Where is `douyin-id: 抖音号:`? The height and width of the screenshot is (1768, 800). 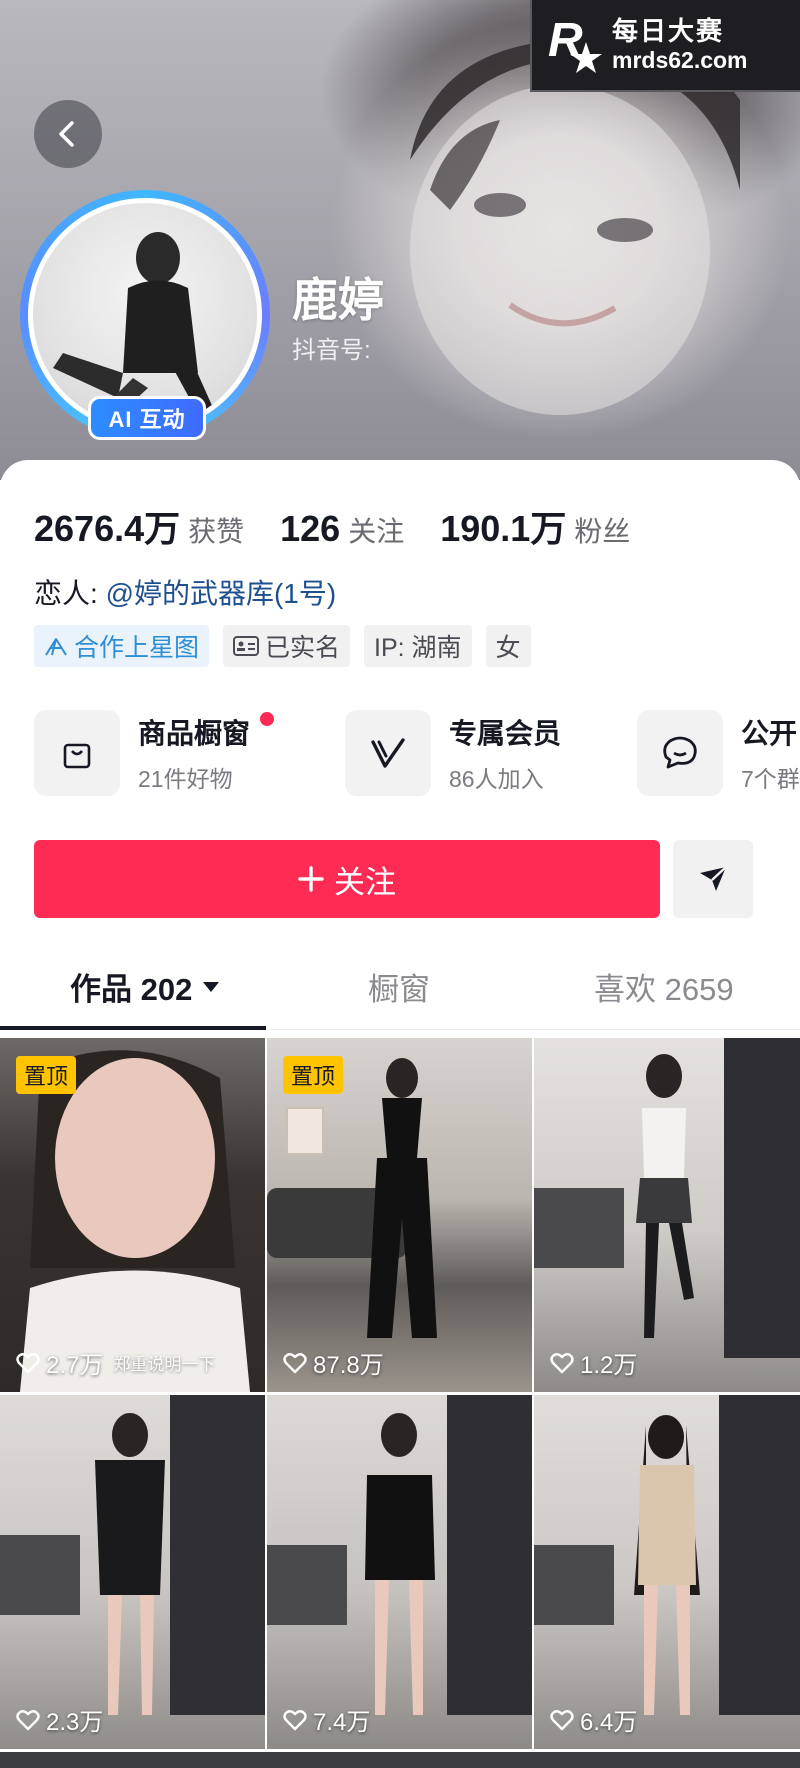 douyin-id: 抖音号: is located at coordinates (331, 347).